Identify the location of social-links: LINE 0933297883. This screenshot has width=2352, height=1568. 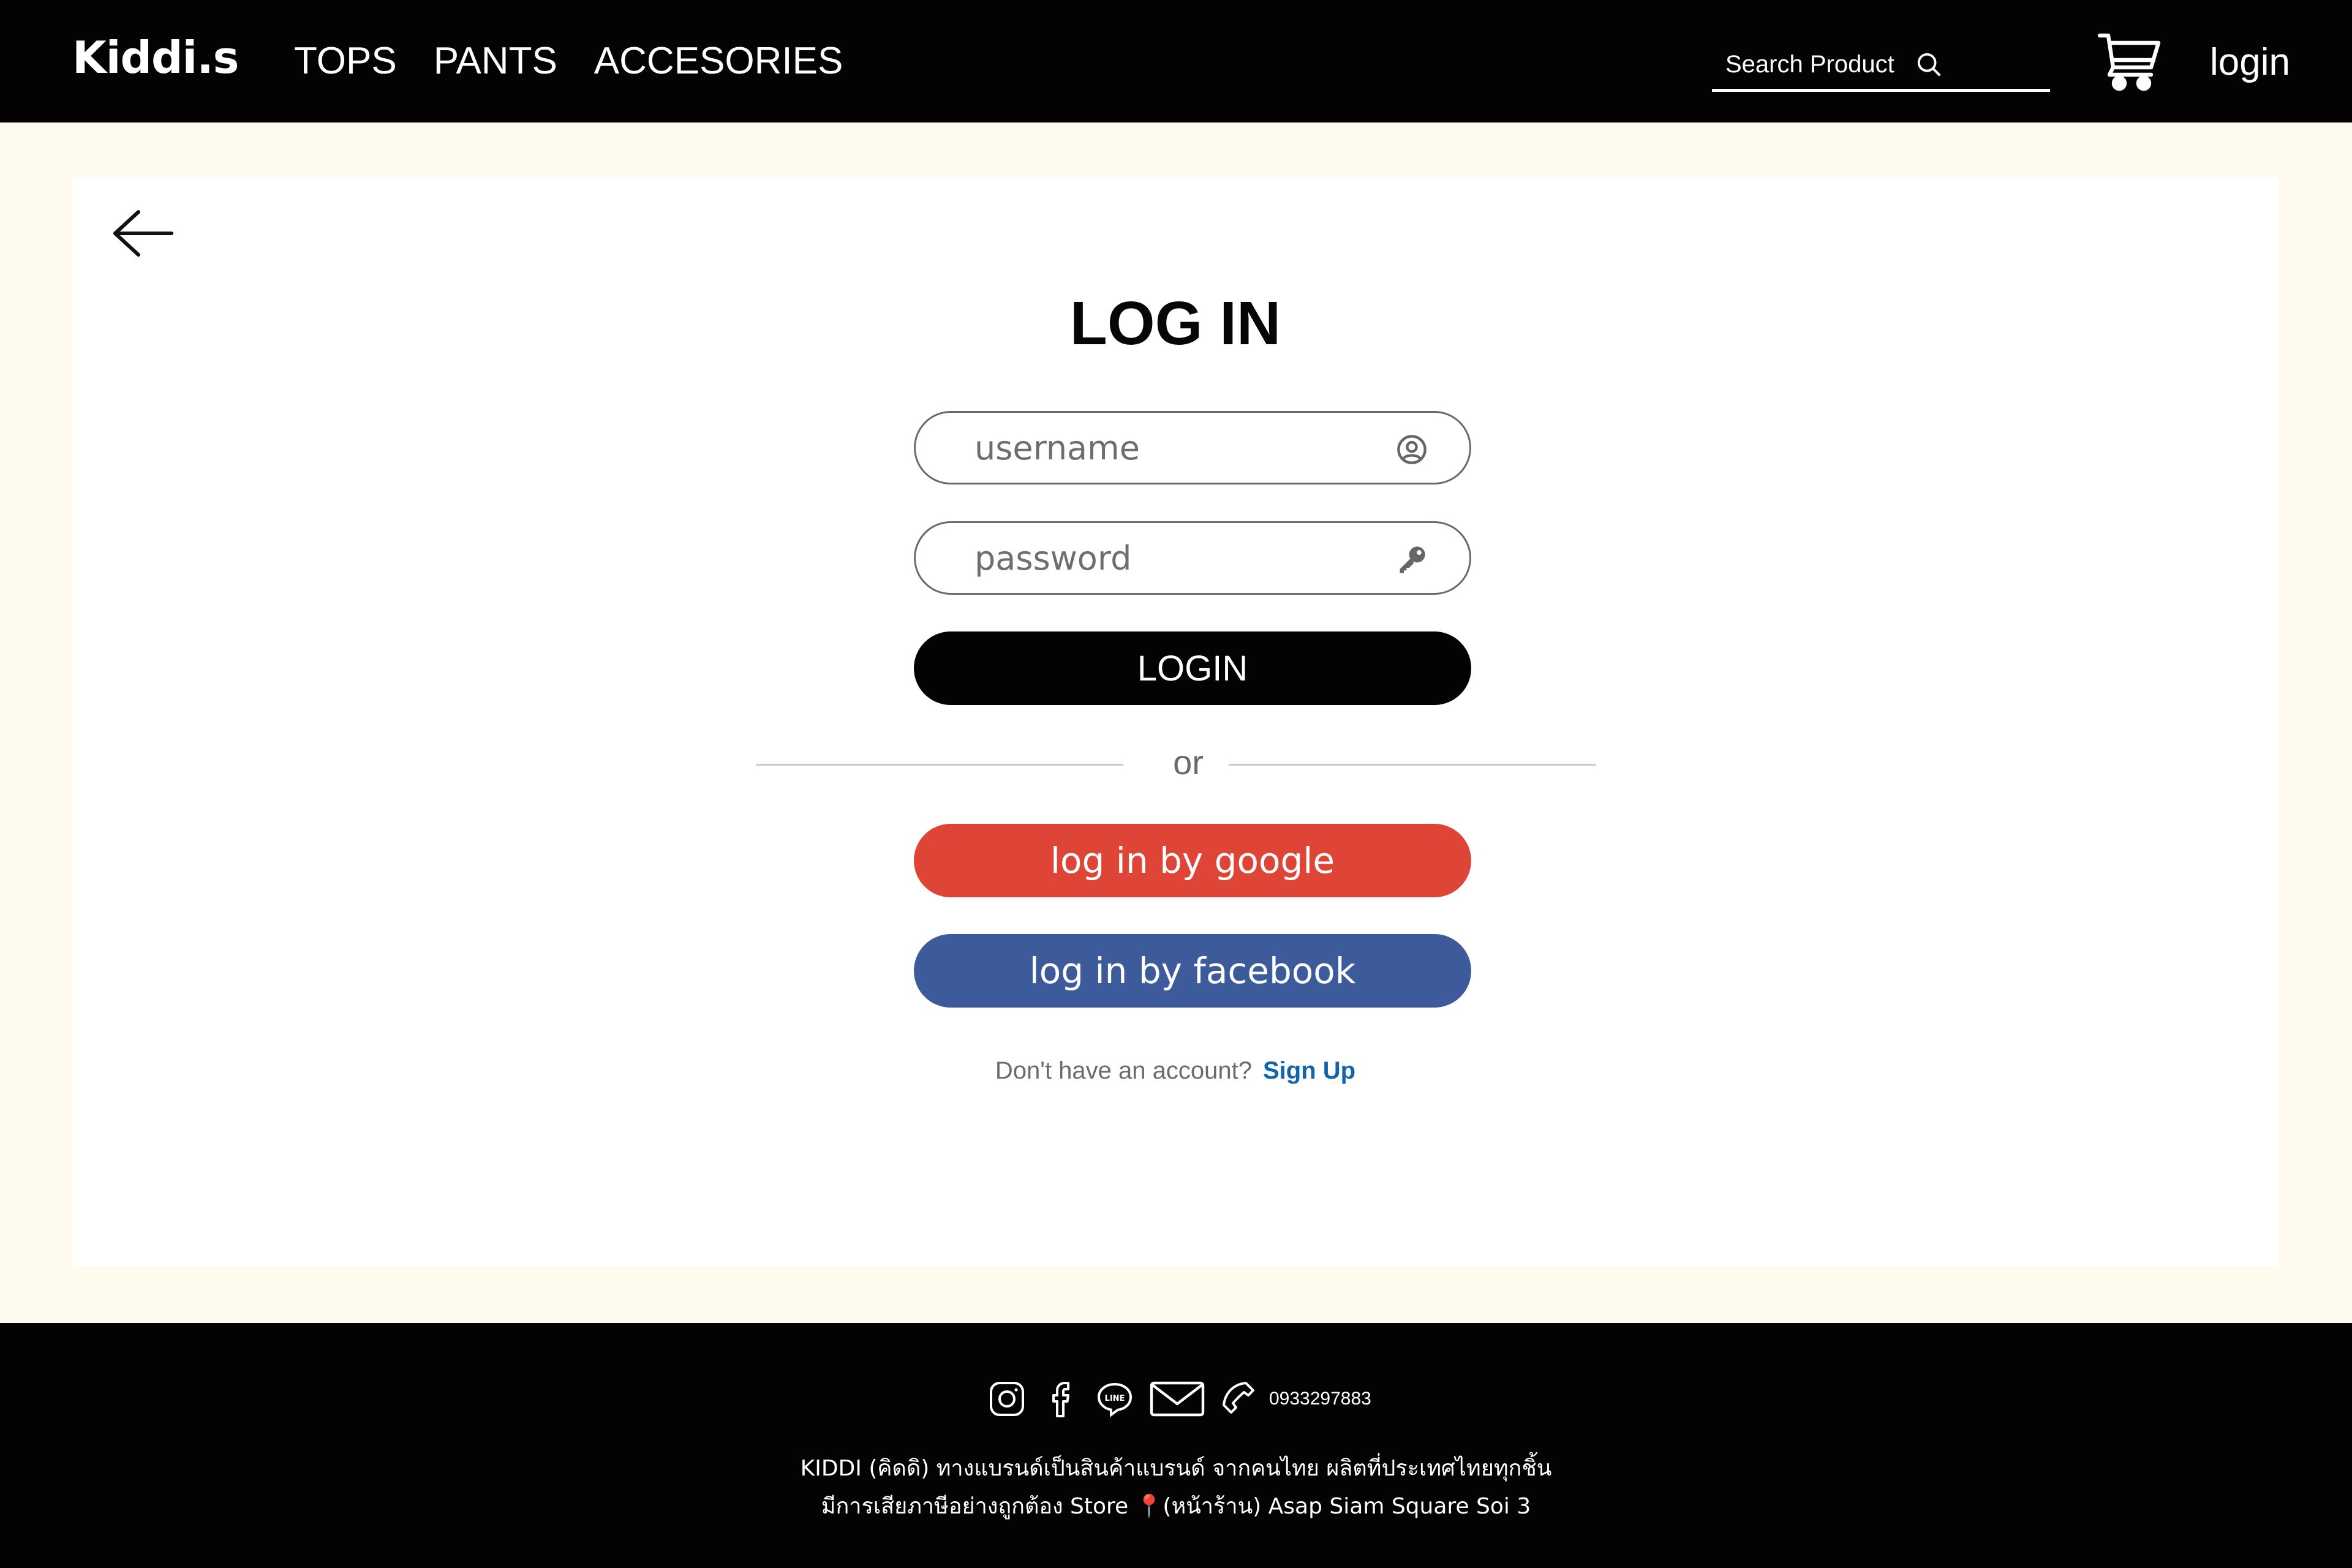
(1179, 1399).